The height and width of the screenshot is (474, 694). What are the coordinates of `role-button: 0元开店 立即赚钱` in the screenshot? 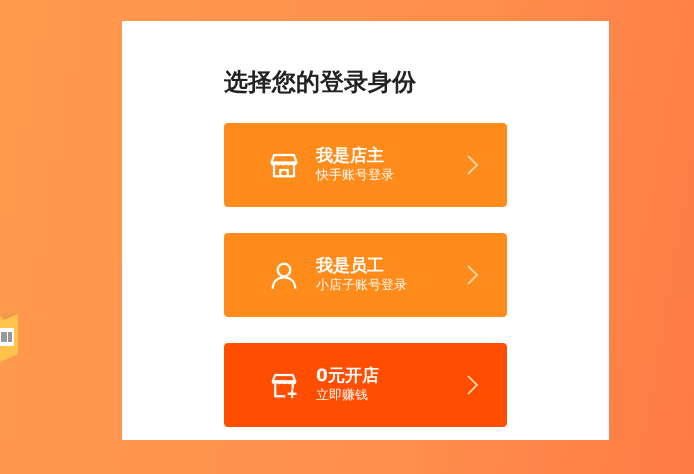 It's located at (365, 385).